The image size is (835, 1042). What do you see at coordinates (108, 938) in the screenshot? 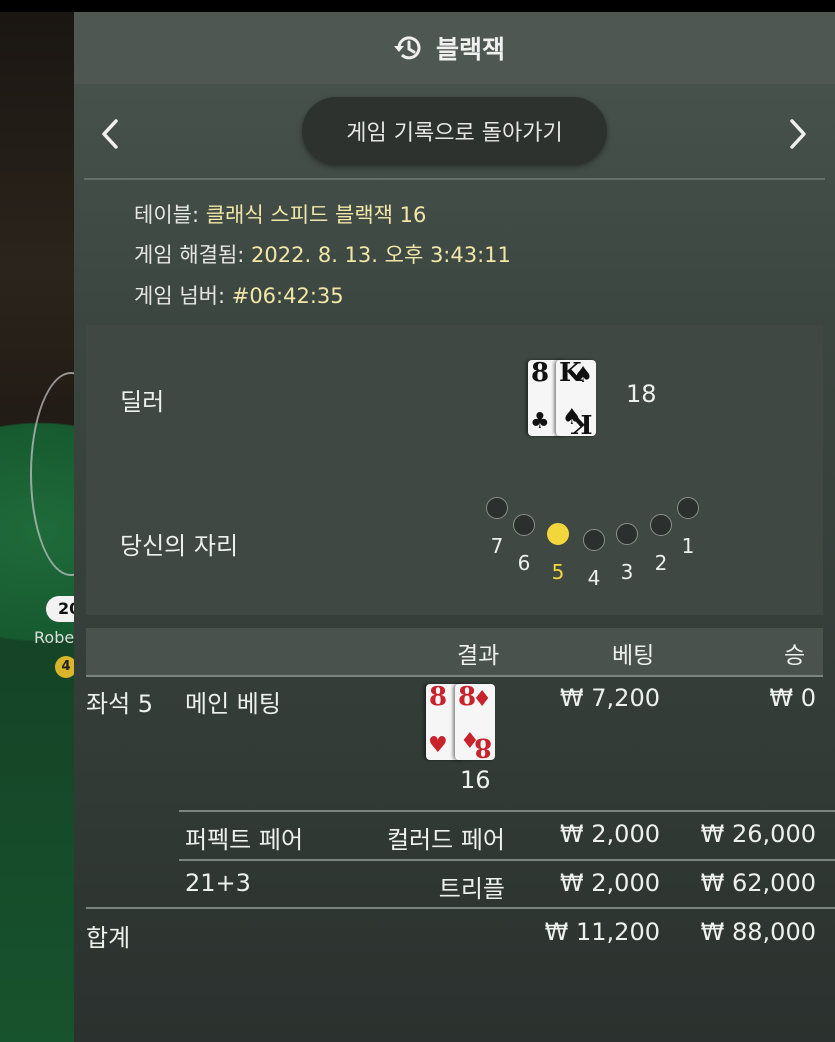
I see `total-label: 합계` at bounding box center [108, 938].